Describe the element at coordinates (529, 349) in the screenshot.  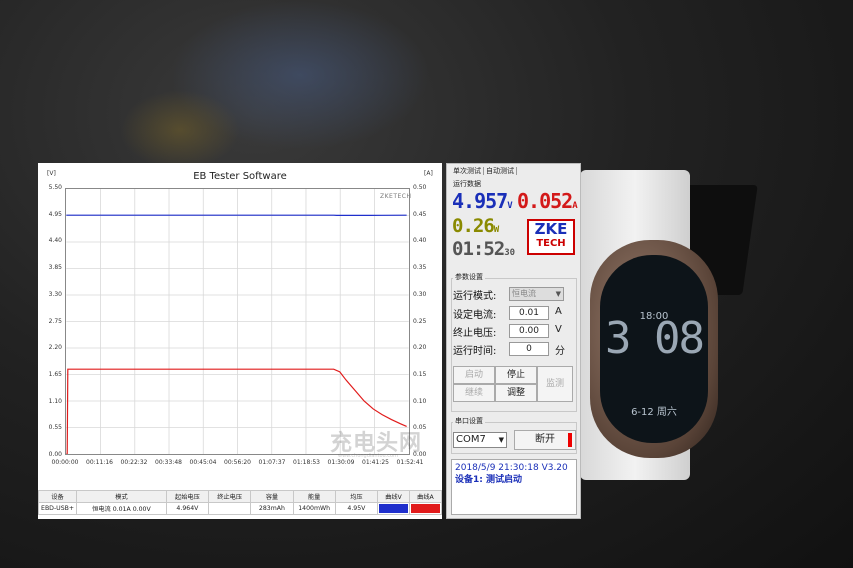
I see `run-time-input: 0` at that location.